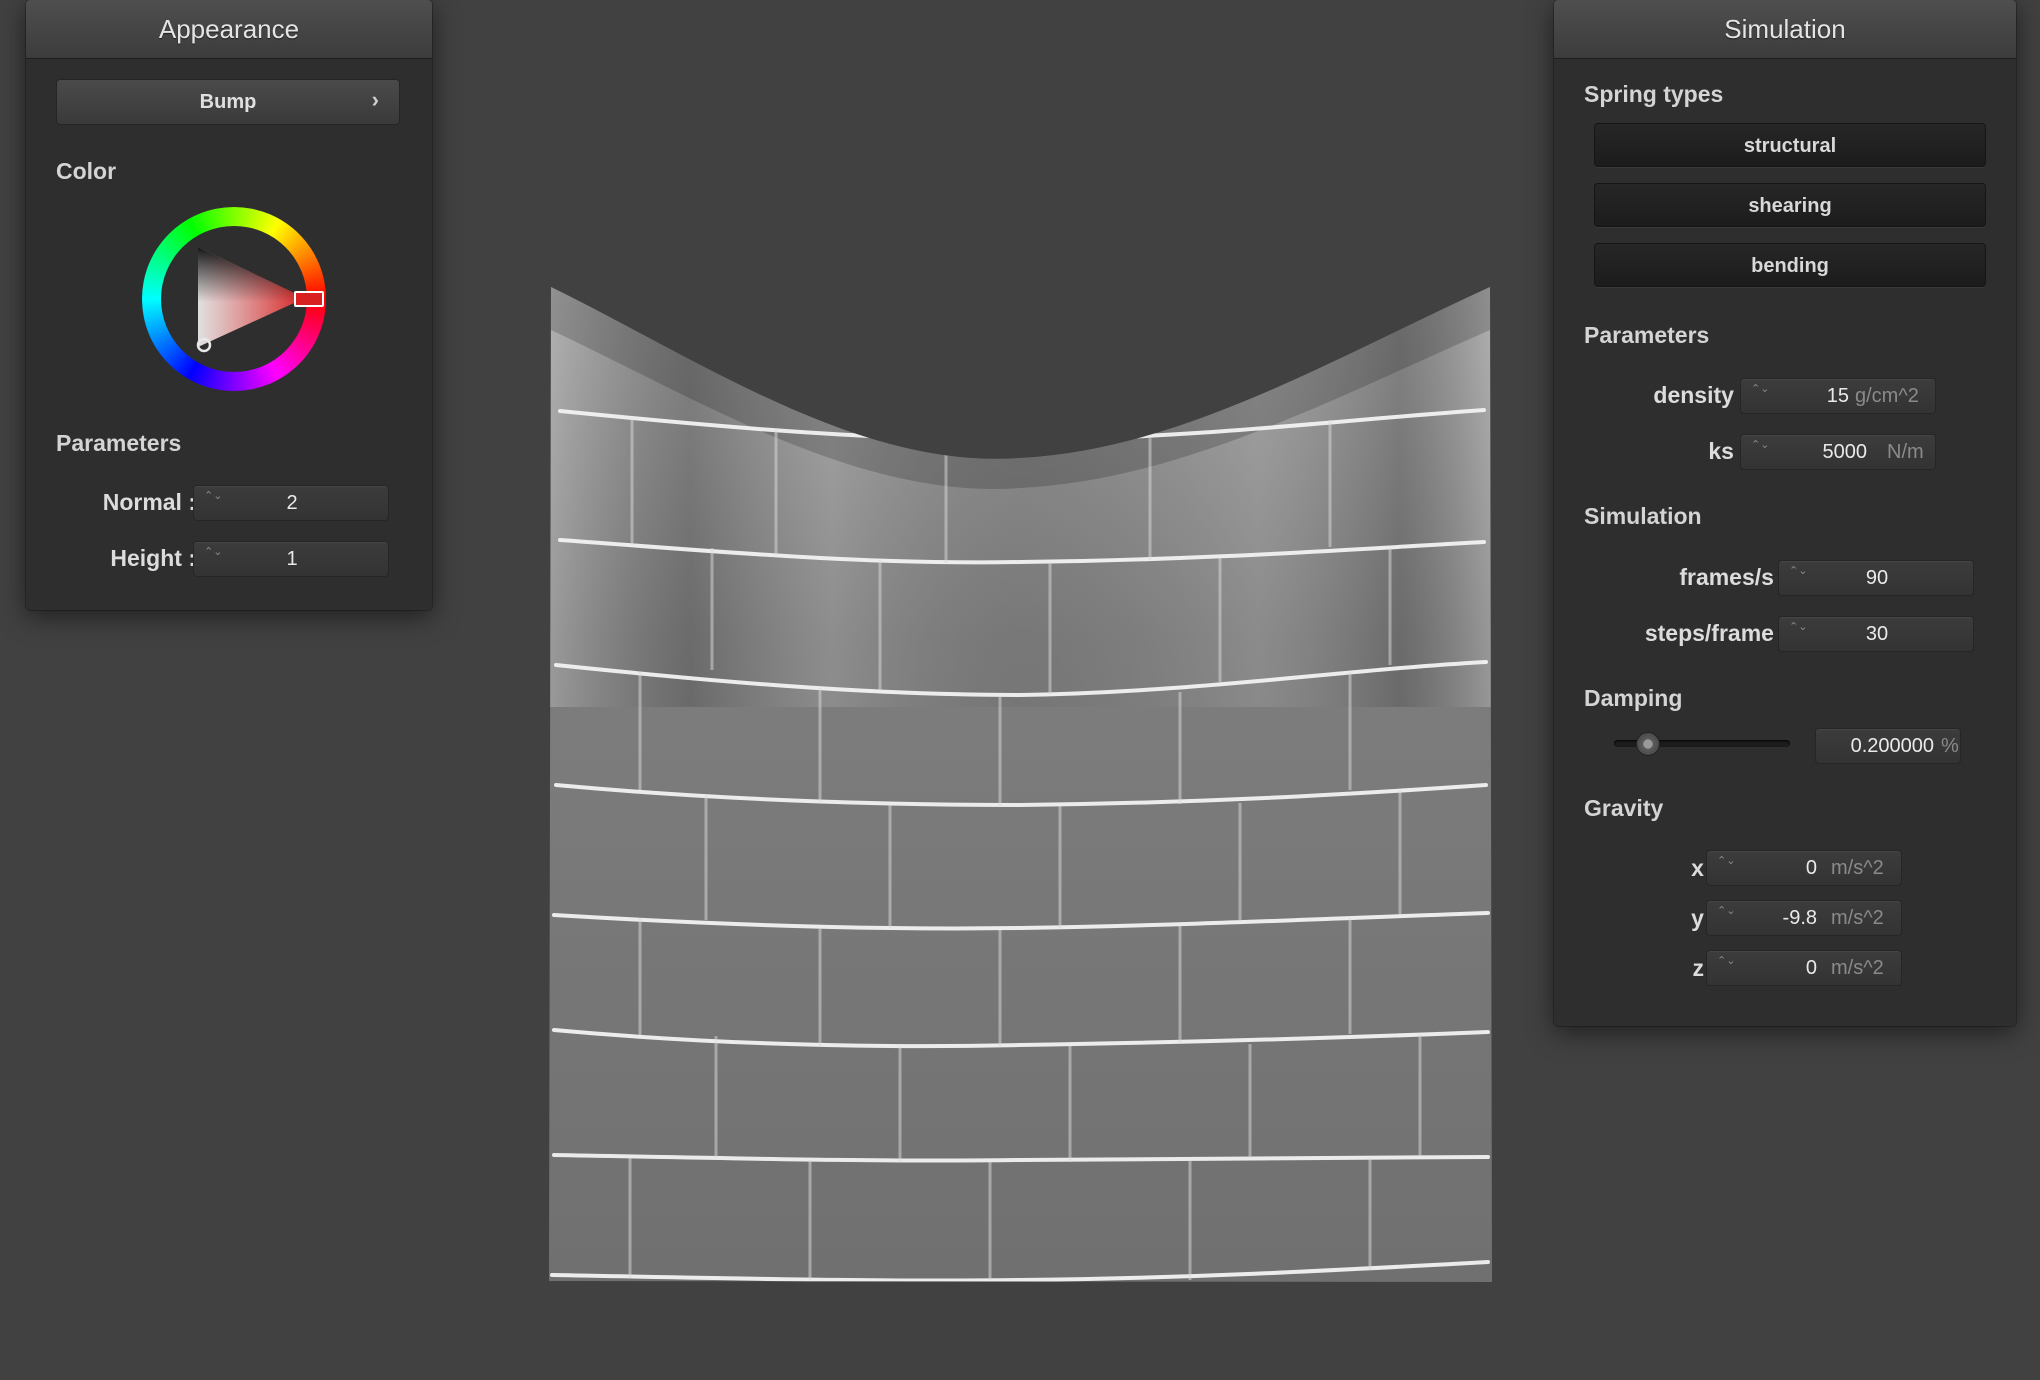  I want to click on frames-per-second-label: frames/s :, so click(1733, 577).